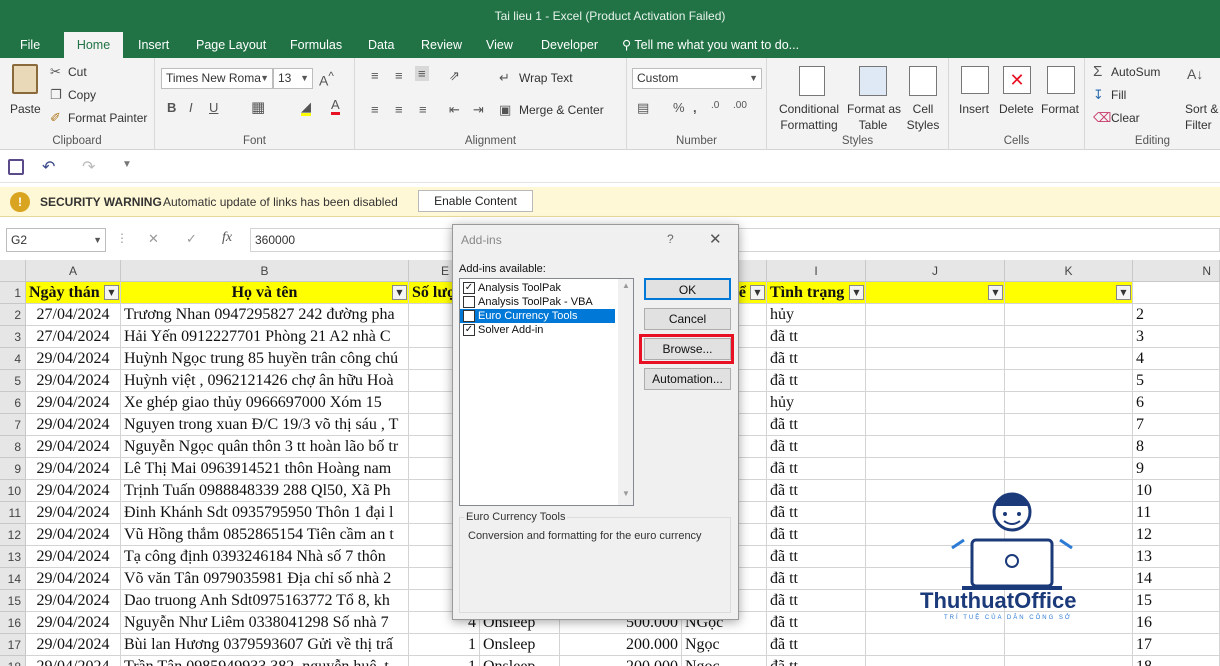 The height and width of the screenshot is (666, 1220). What do you see at coordinates (697, 78) in the screenshot?
I see `number-format-select: Custom ▼` at bounding box center [697, 78].